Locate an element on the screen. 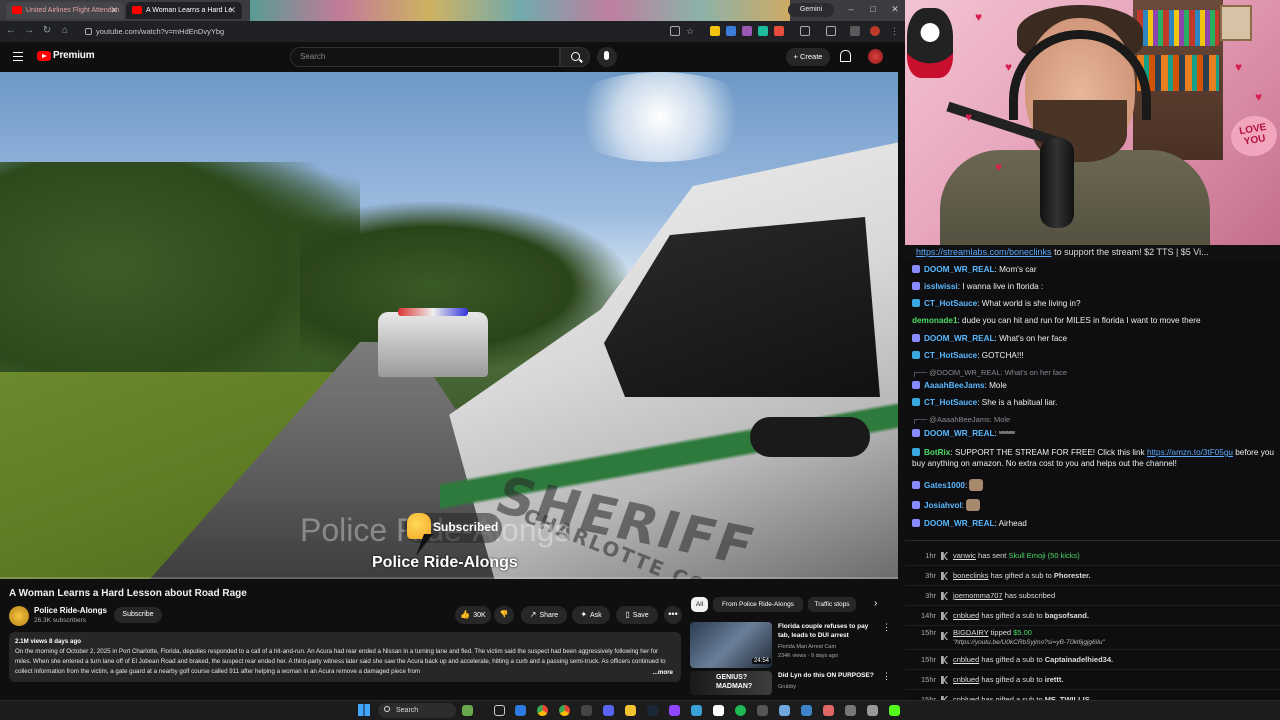 This screenshot has width=1280, height=720. browser-tab-active: A Woman Learns a Hard Le ✕ is located at coordinates (184, 10).